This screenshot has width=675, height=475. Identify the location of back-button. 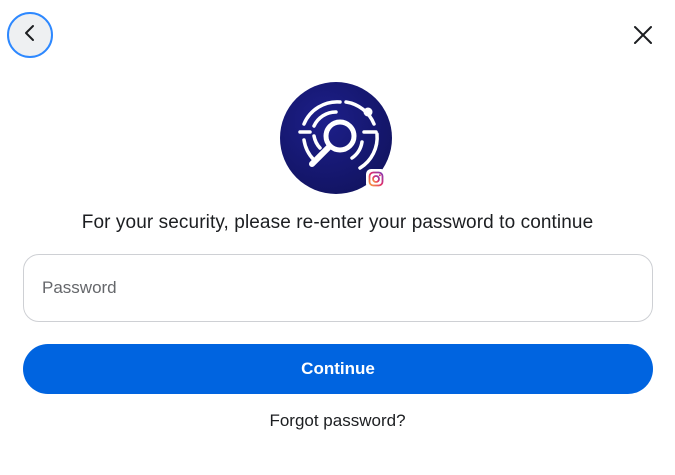
(30, 35).